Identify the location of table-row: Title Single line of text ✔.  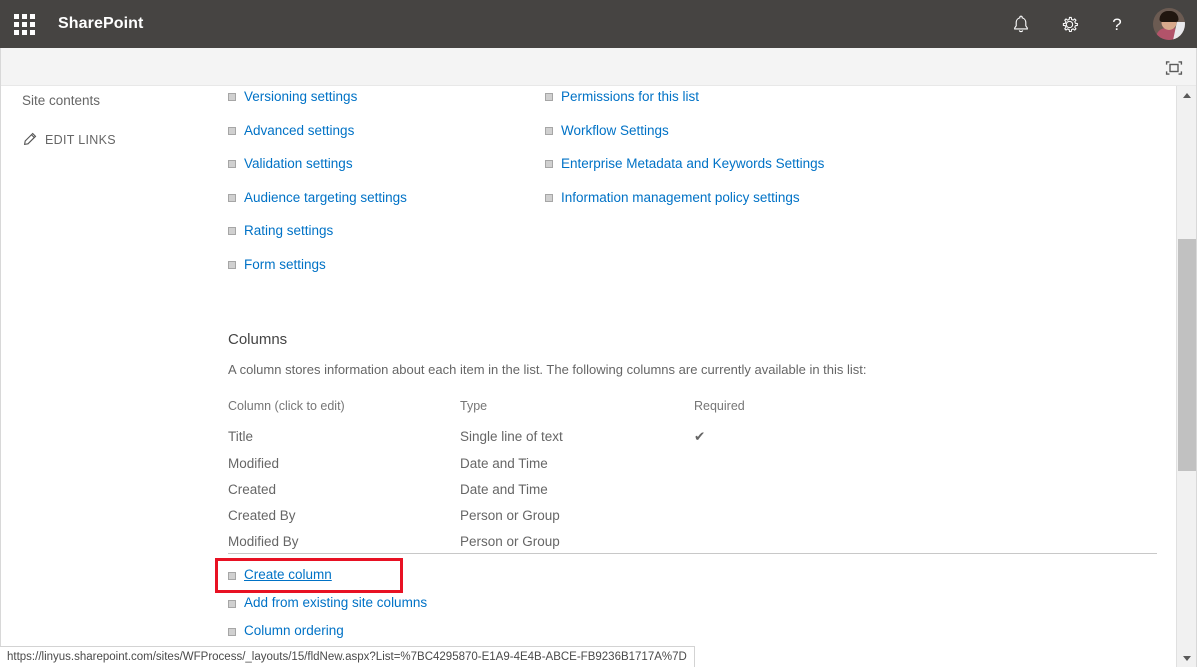
(578, 442).